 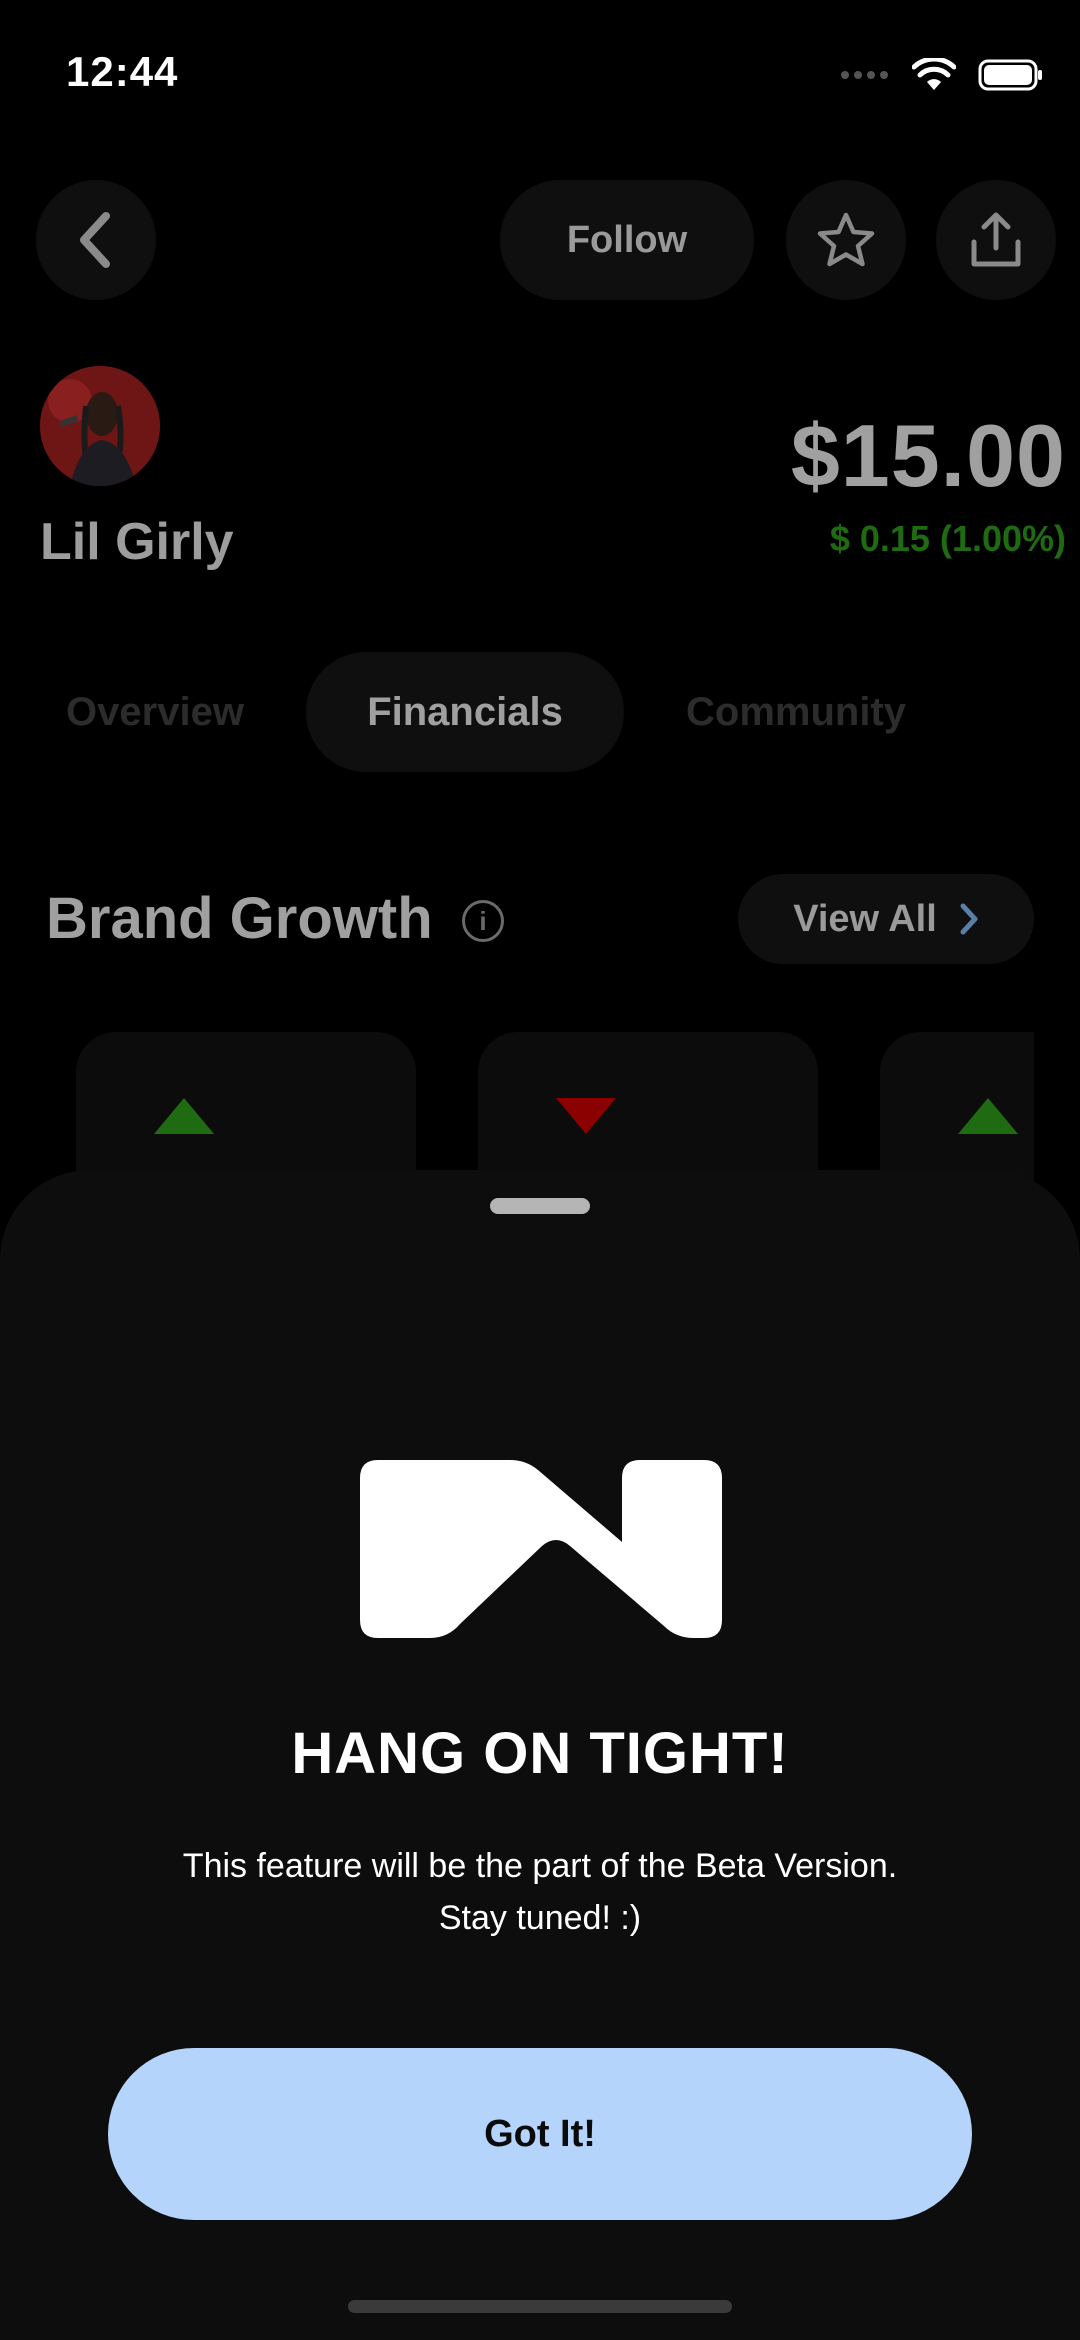 I want to click on wifi-icon, so click(x=934, y=74).